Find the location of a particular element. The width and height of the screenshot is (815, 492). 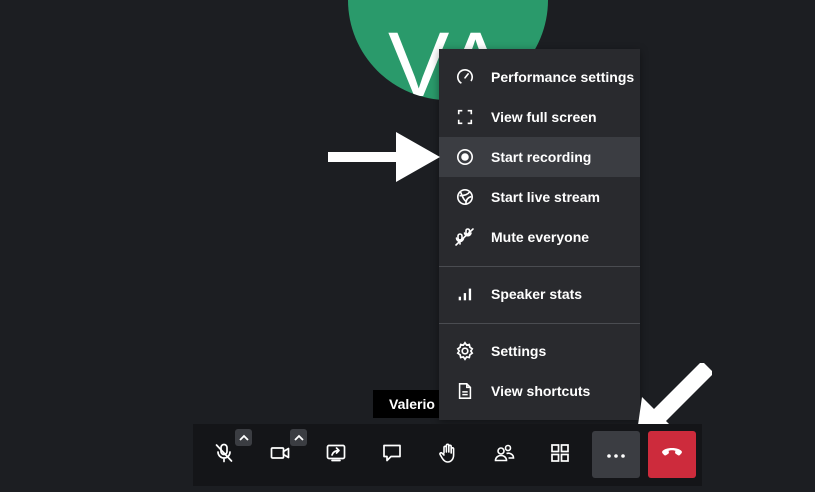

raise-hand-button is located at coordinates (448, 455).